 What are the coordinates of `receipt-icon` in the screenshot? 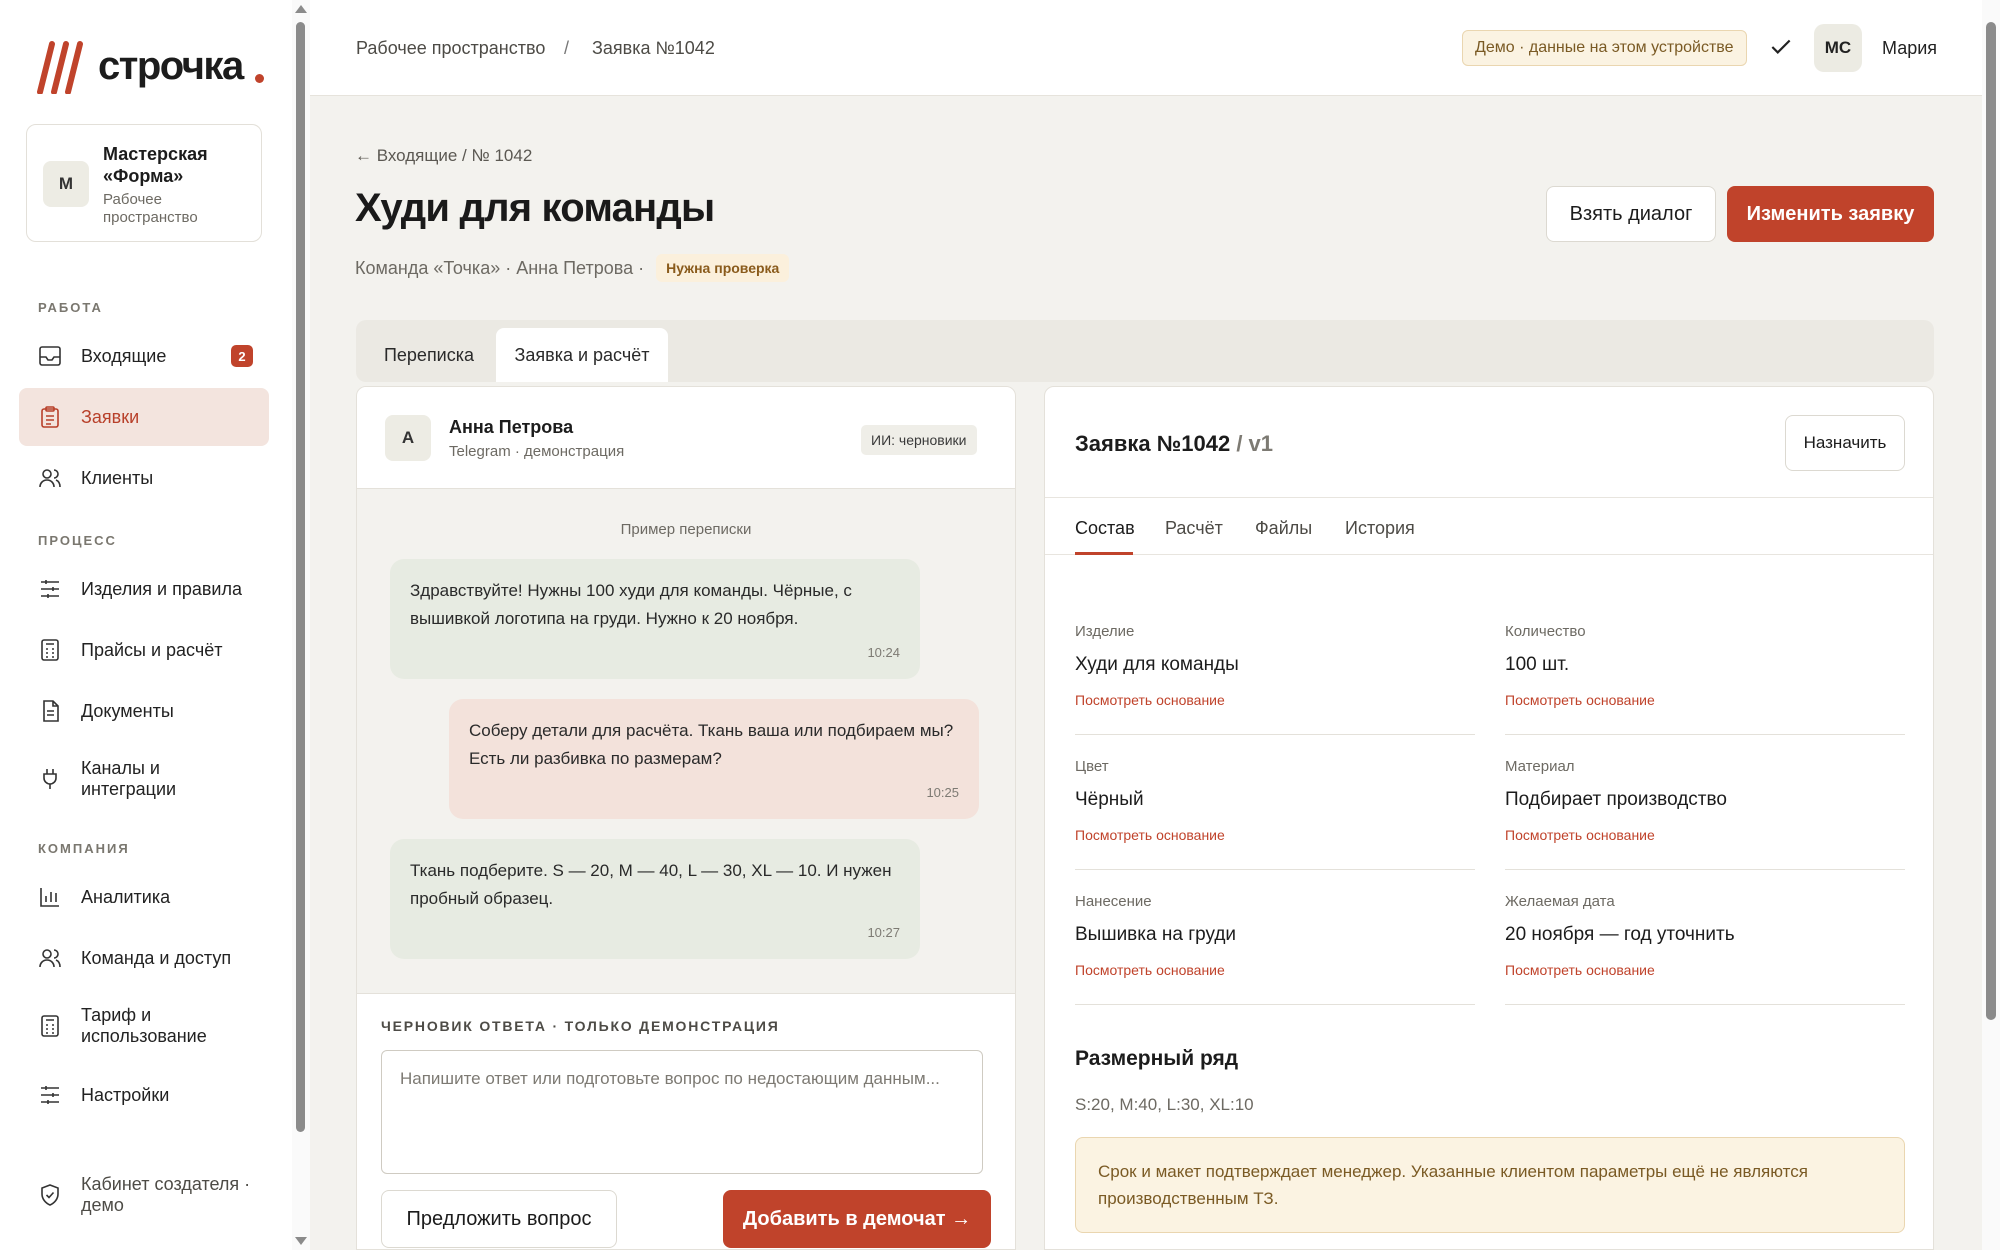 It's located at (50, 1026).